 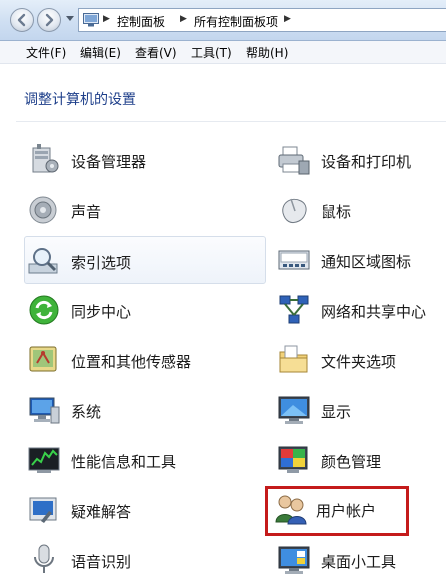 I want to click on item-label: 设备和打印机, so click(x=366, y=162).